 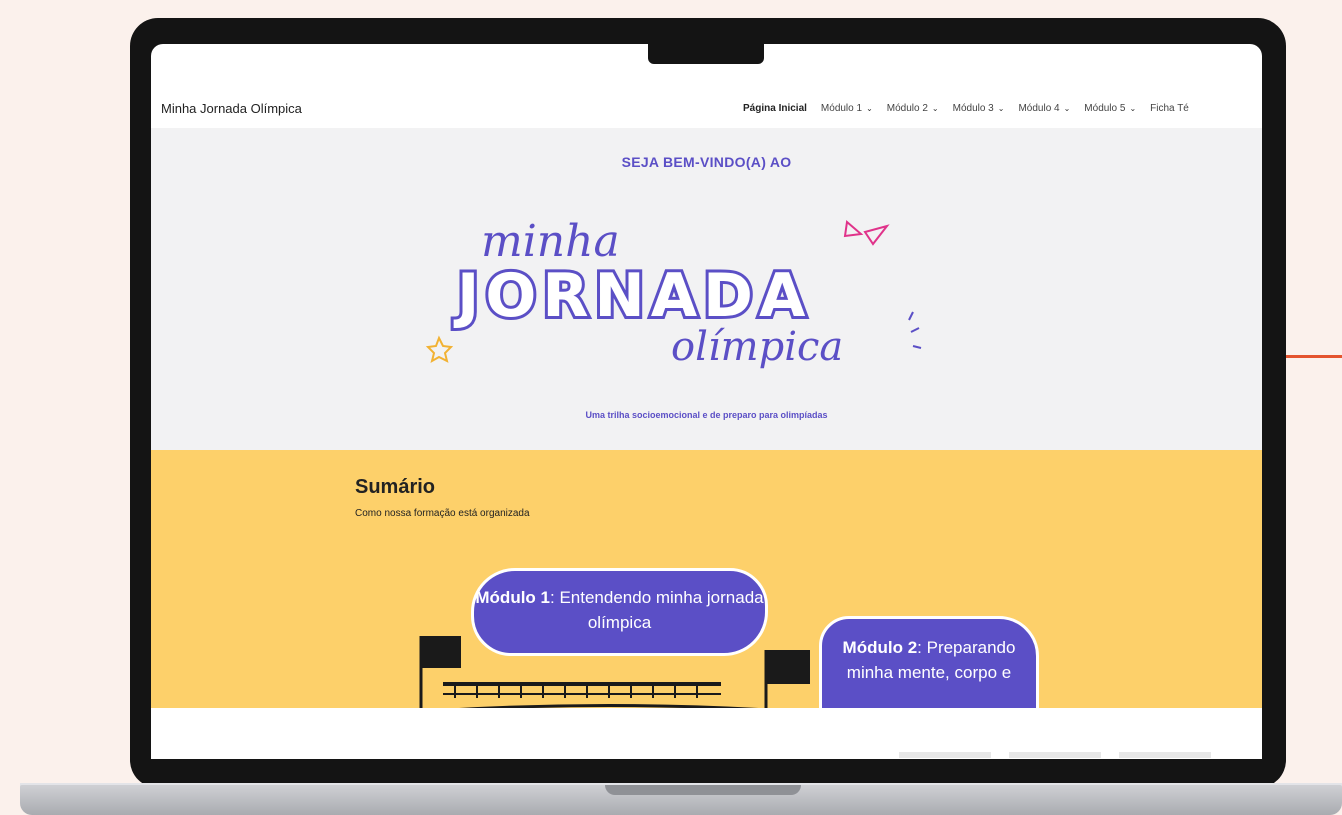 I want to click on summary-subtitle: Como nossa formação está organizada, so click(x=442, y=513).